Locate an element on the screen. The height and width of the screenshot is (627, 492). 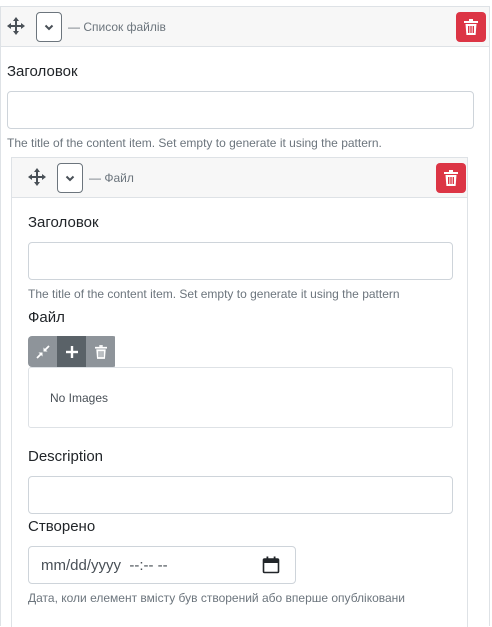
file-header: — Файл is located at coordinates (239, 178).